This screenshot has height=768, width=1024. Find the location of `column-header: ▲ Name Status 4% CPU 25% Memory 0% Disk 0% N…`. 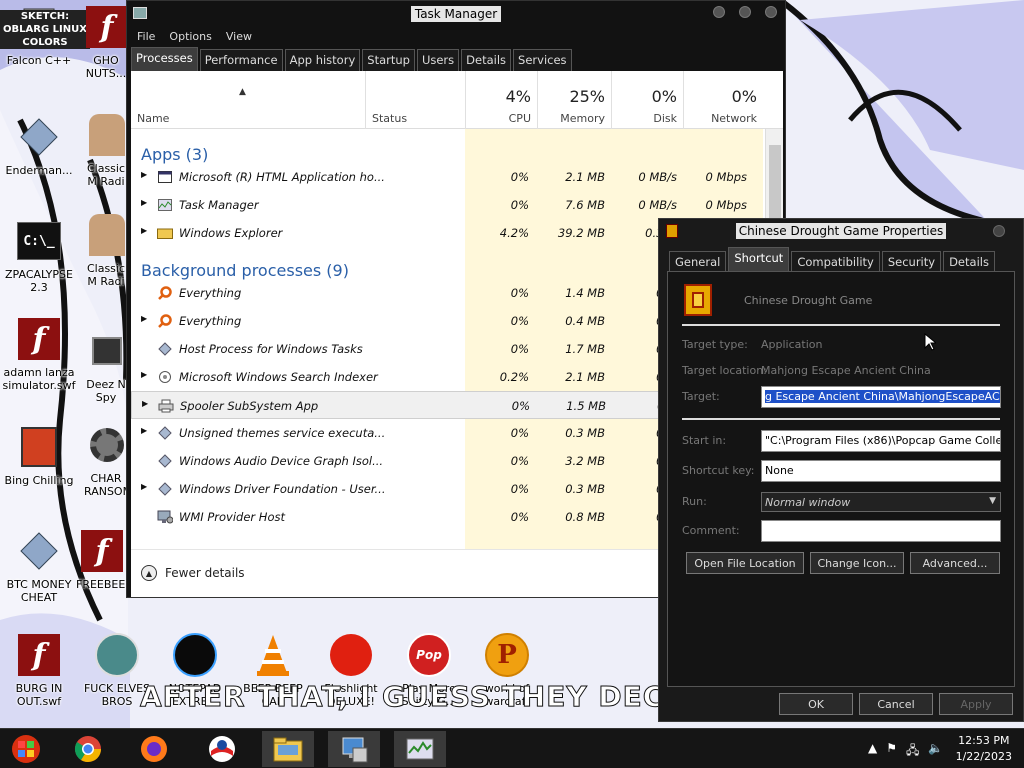

column-header: ▲ Name Status 4% CPU 25% Memory 0% Disk 0% N… is located at coordinates (457, 100).